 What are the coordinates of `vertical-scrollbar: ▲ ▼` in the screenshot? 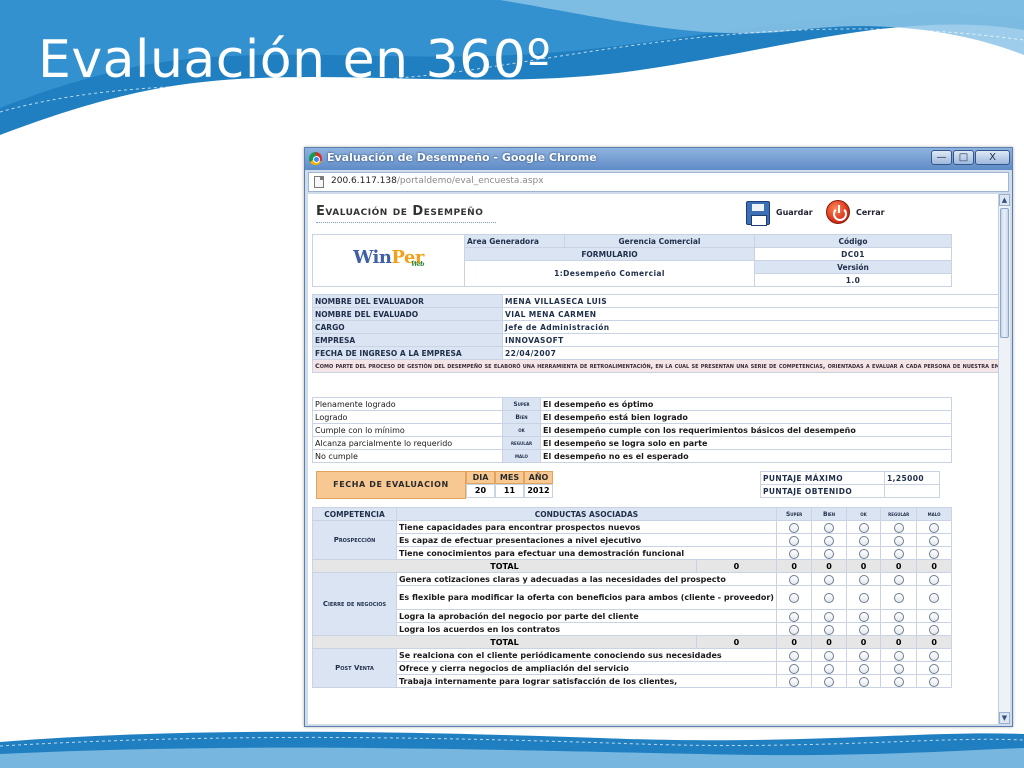 It's located at (1004, 459).